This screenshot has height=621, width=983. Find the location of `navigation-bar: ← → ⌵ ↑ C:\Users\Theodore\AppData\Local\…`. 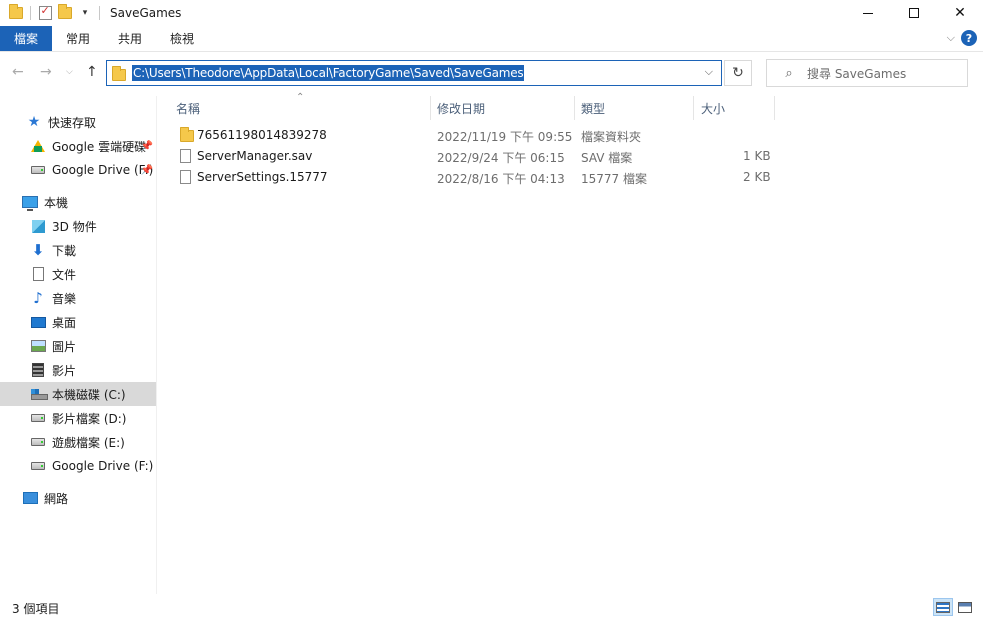

navigation-bar: ← → ⌵ ↑ C:\Users\Theodore\AppData\Local\… is located at coordinates (491, 73).